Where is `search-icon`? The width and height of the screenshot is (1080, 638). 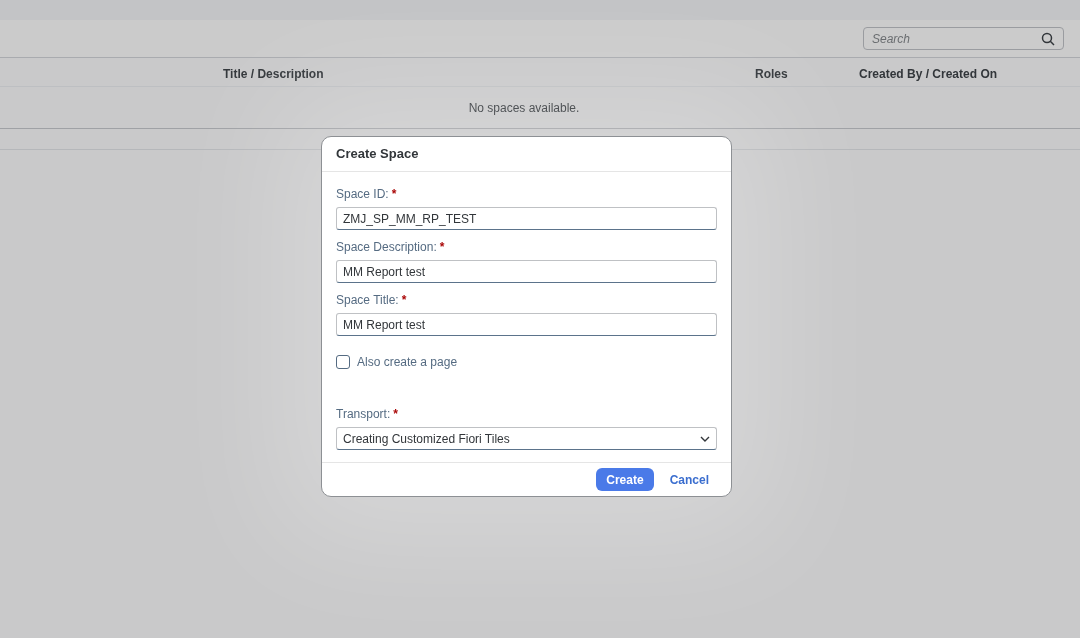
search-icon is located at coordinates (1048, 38).